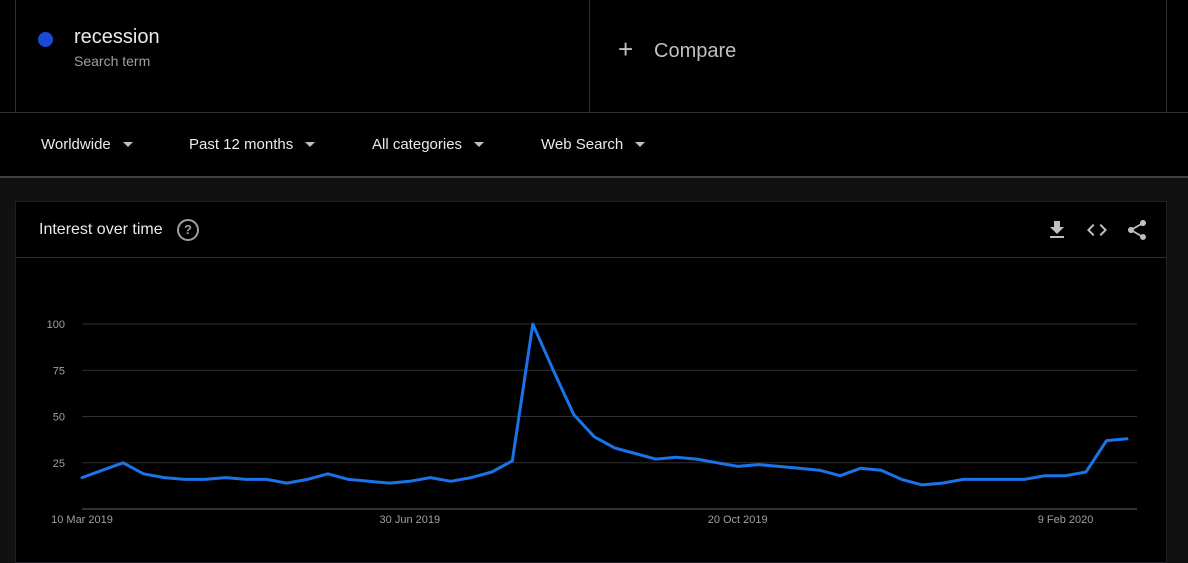 The image size is (1188, 563). What do you see at coordinates (878, 56) in the screenshot?
I see `compare-card: + Compare` at bounding box center [878, 56].